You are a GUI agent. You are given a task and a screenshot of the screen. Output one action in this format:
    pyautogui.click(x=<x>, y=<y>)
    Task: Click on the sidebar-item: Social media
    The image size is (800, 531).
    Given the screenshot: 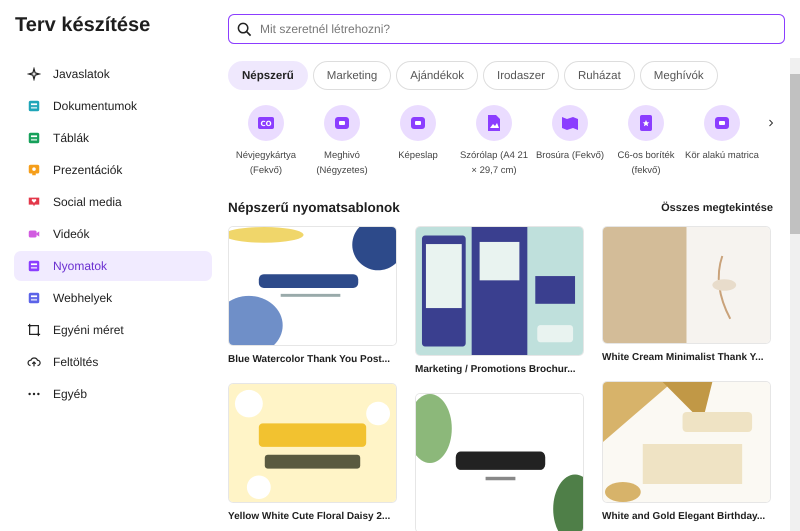 What is the action you would take?
    pyautogui.click(x=113, y=202)
    